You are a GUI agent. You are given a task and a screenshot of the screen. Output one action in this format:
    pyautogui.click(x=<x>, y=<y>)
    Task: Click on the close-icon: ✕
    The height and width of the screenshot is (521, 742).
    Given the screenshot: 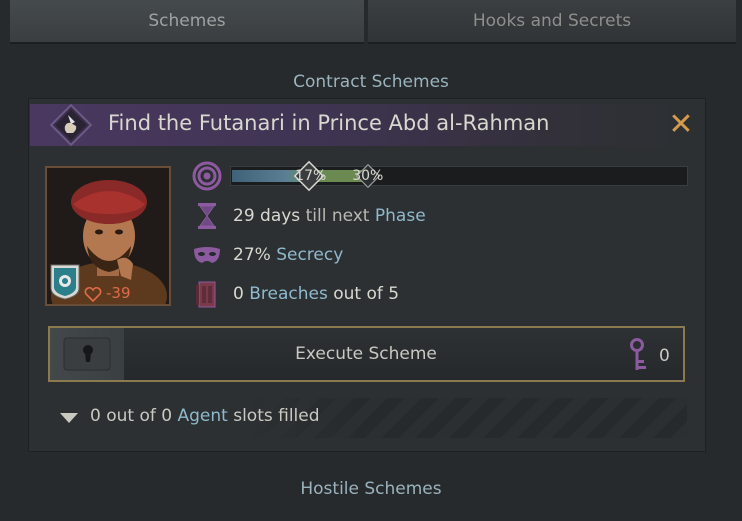 What is the action you would take?
    pyautogui.click(x=681, y=125)
    